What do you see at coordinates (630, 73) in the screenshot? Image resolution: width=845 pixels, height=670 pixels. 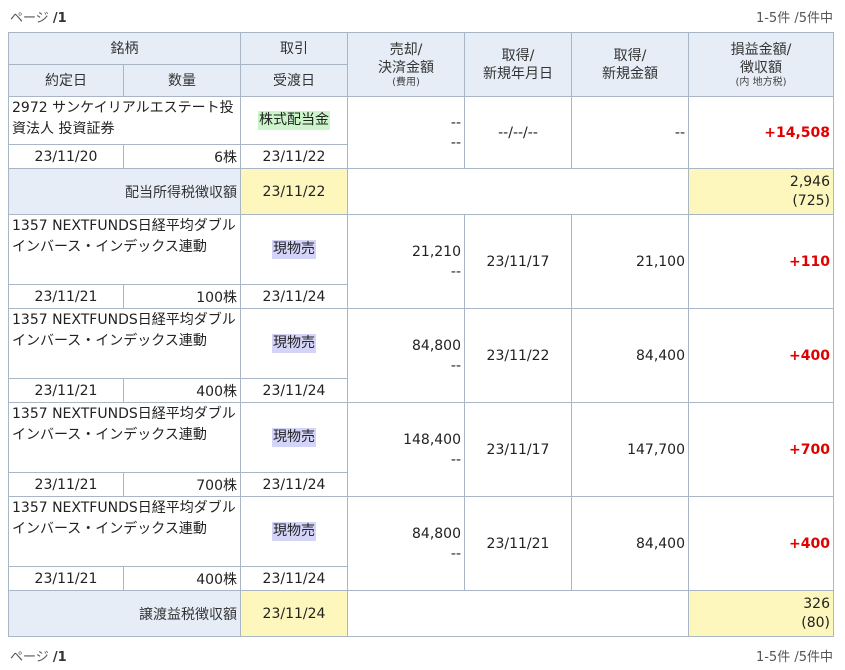 I see `header-acq-amount-line2: 新規金額` at bounding box center [630, 73].